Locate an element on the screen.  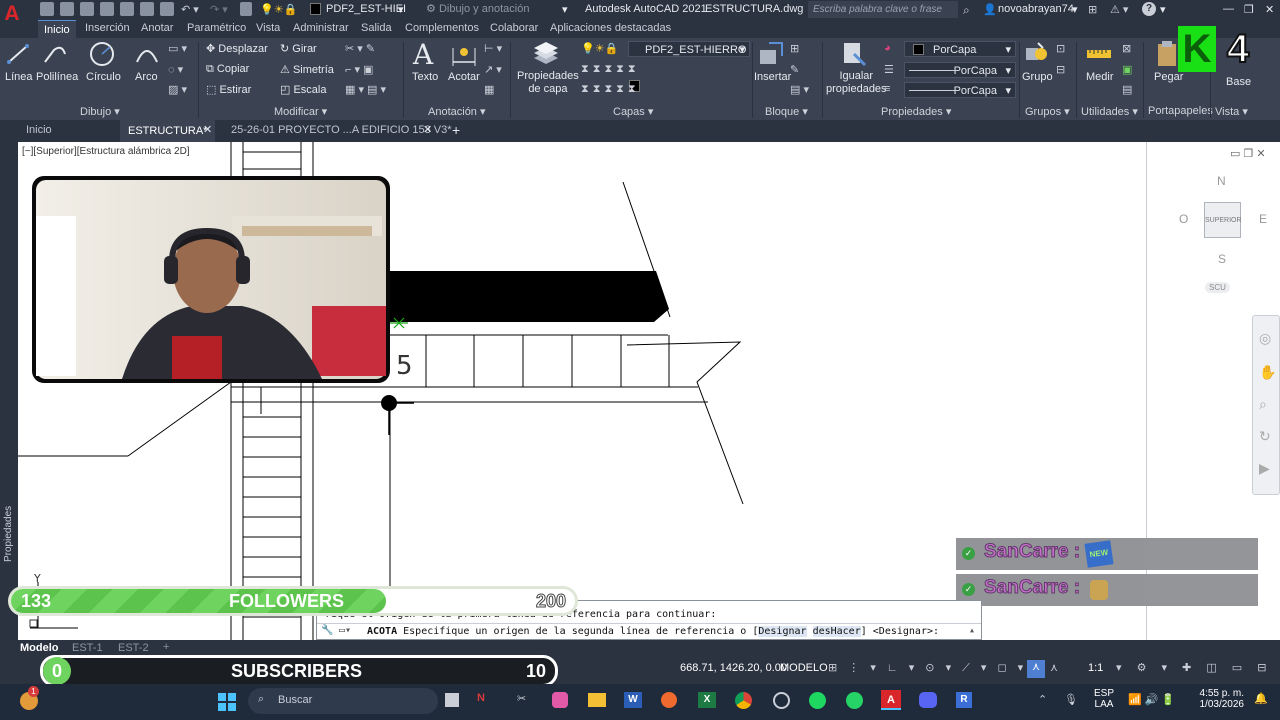
layer-combo: PDF2_EST-HIEI is located at coordinates (366, 9).